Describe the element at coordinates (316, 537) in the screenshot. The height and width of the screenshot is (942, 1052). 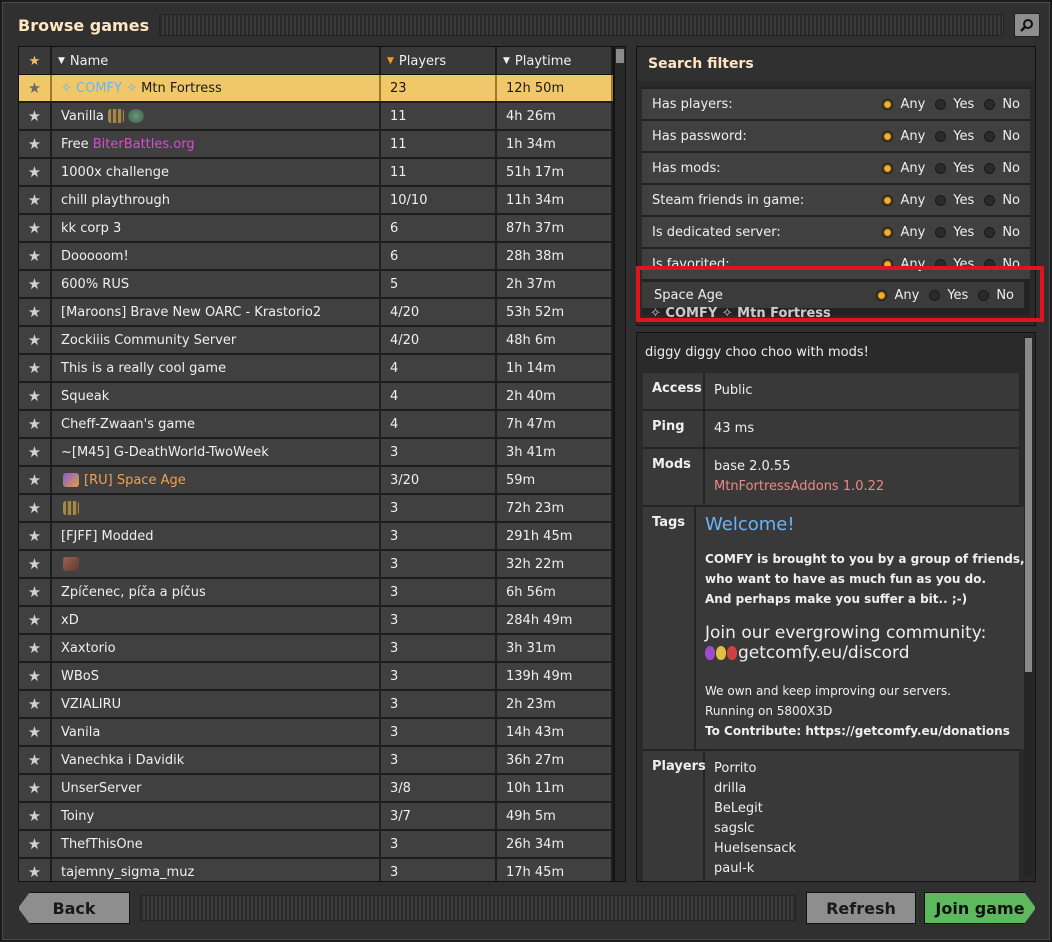
I see `table-row: ★ [FJFF] Modded 3 291h 45m` at that location.